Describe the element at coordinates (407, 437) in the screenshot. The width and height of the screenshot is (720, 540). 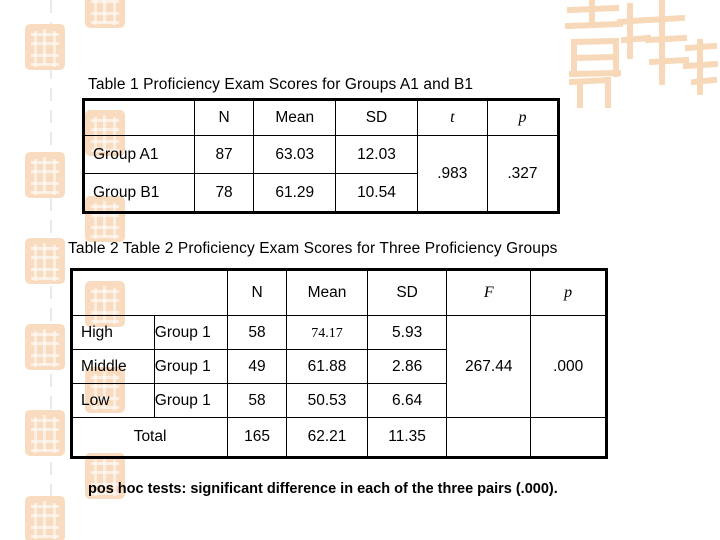
I see `table2-total-sd: 11.35` at that location.